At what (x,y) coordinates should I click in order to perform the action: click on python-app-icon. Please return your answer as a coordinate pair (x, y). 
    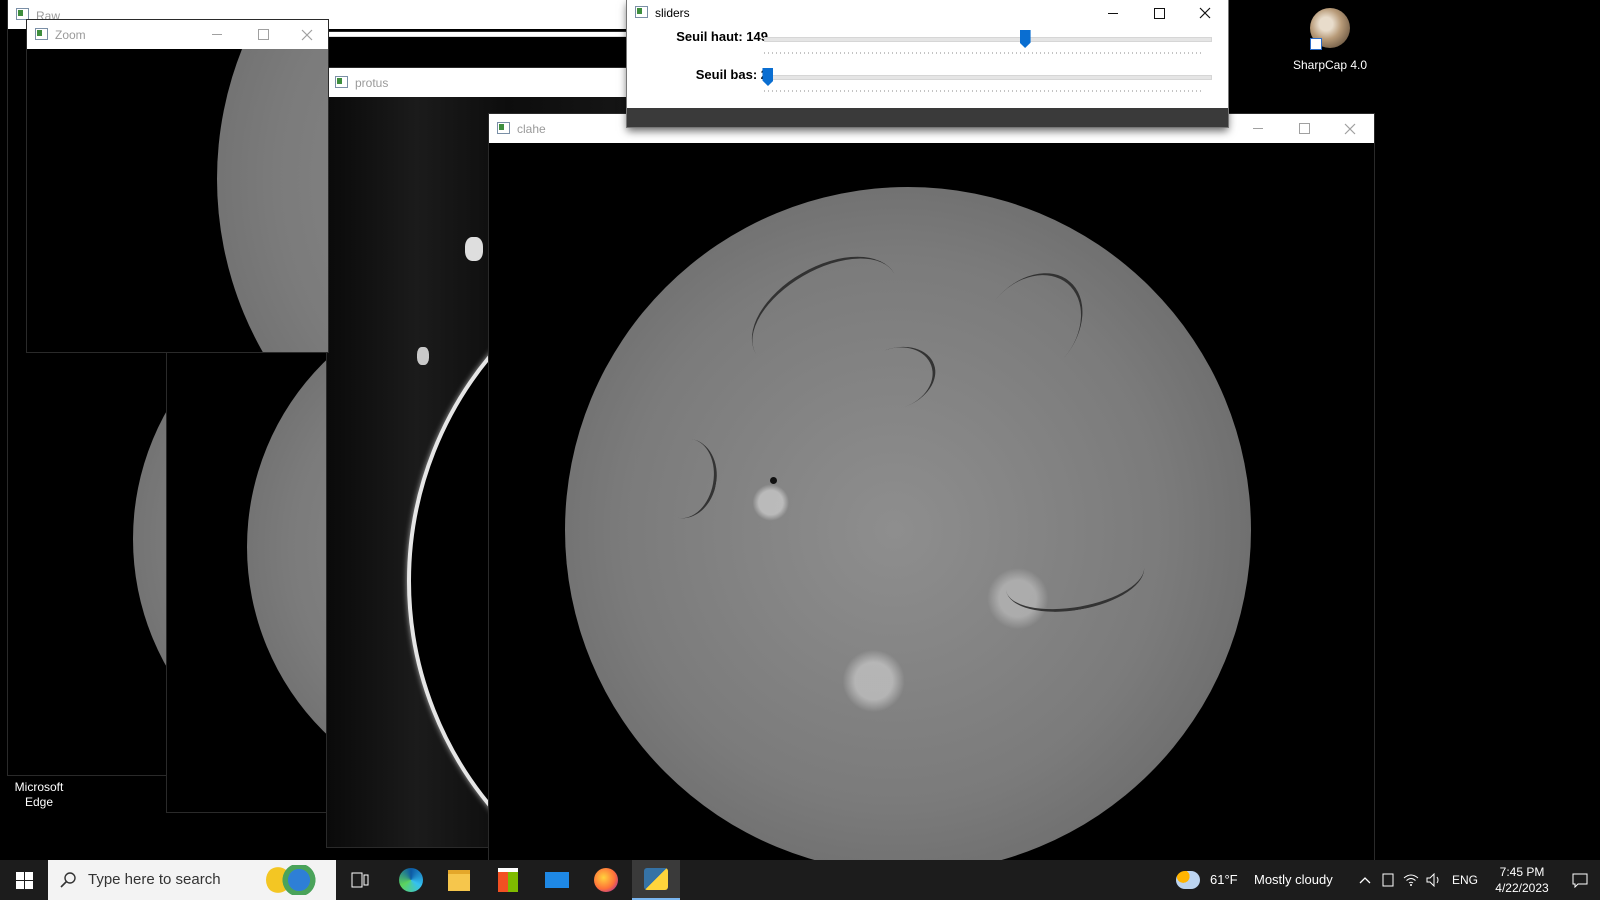
    Looking at the image, I should click on (656, 879).